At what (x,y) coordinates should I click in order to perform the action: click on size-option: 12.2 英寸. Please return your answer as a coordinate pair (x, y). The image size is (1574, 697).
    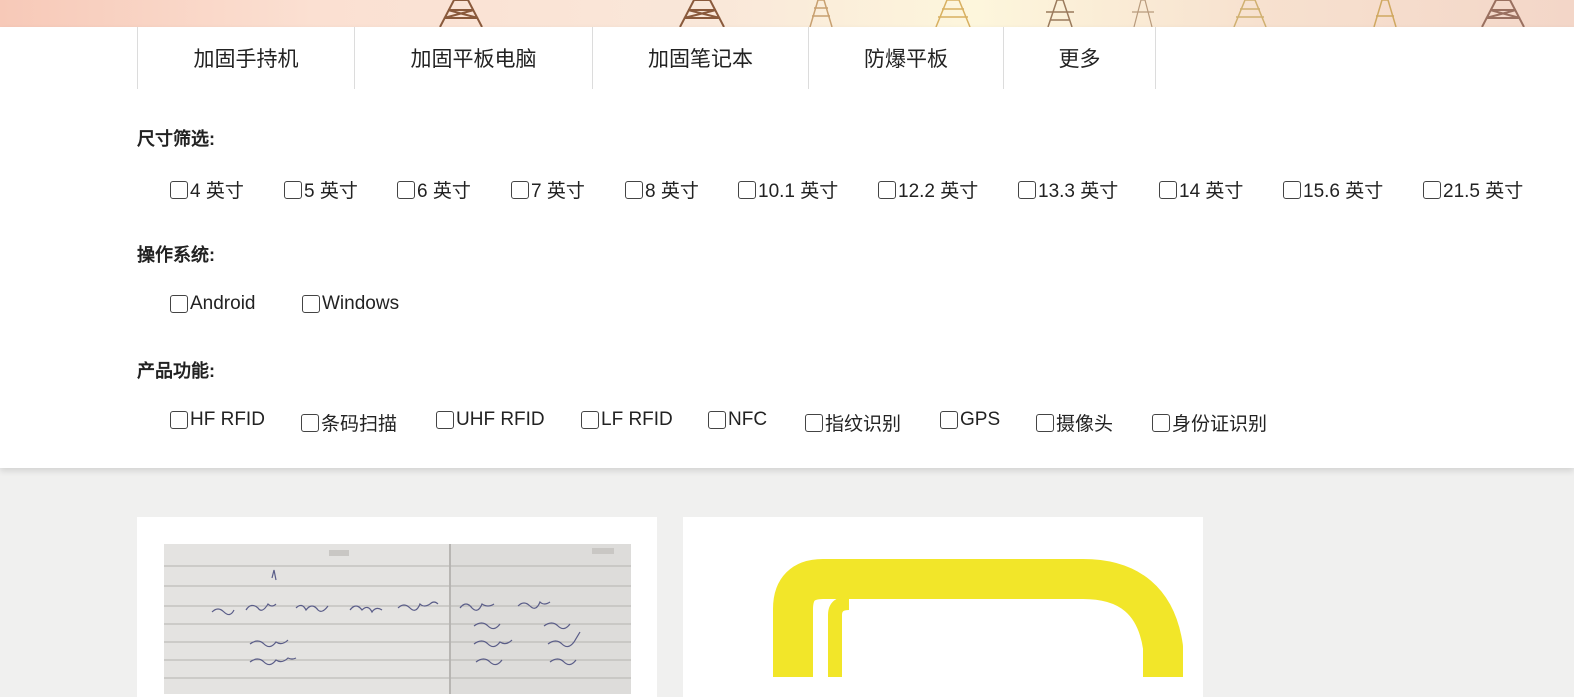
    Looking at the image, I should click on (928, 189).